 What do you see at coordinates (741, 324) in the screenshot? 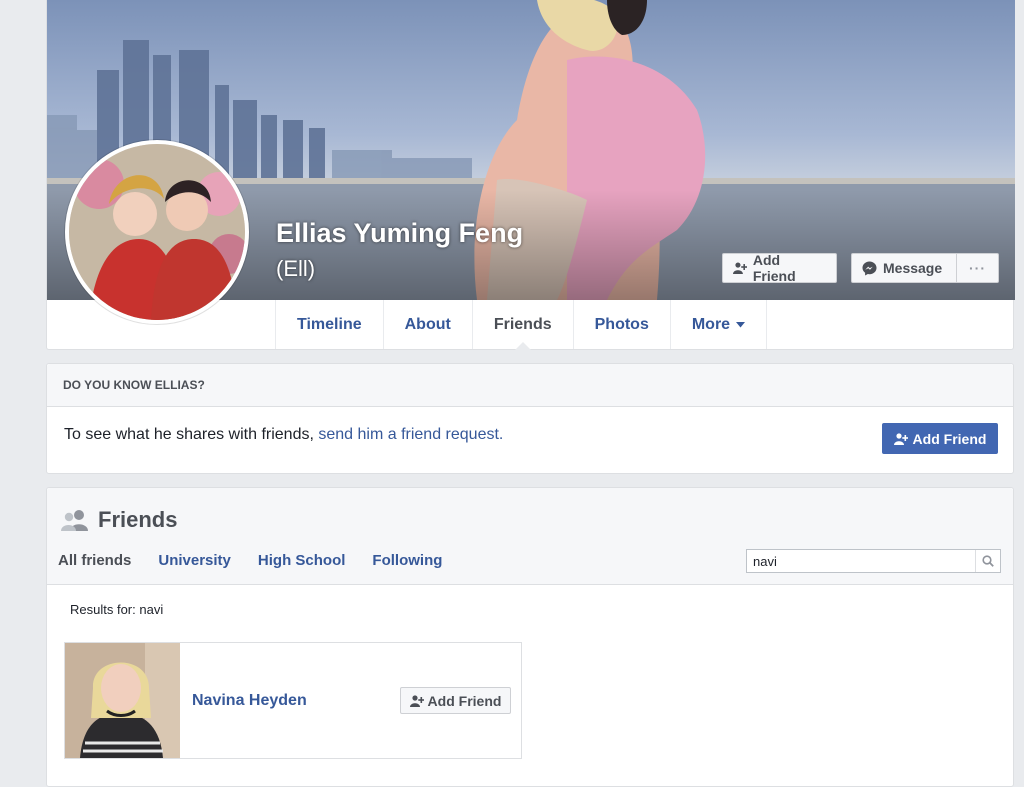
I see `dropdown-caret-icon` at bounding box center [741, 324].